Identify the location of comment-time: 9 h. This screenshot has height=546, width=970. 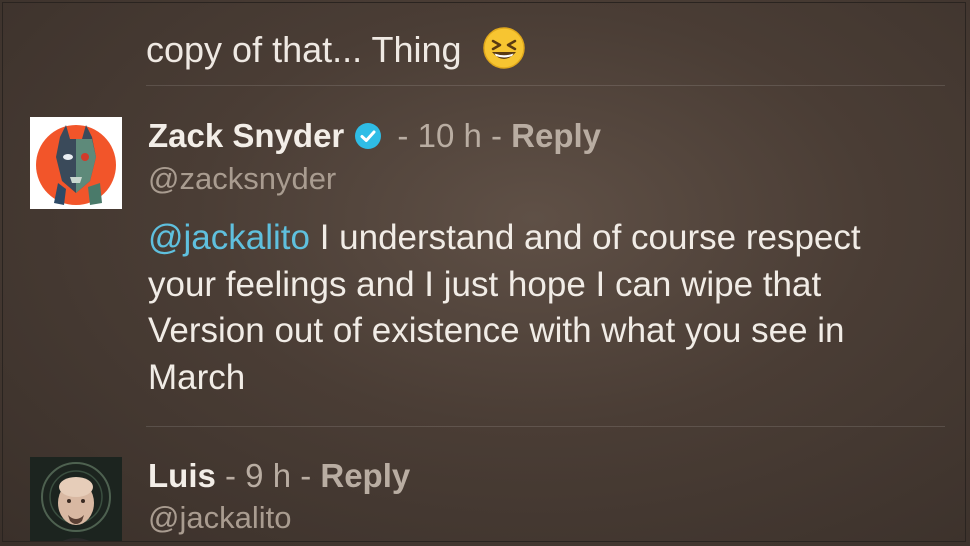
(268, 475).